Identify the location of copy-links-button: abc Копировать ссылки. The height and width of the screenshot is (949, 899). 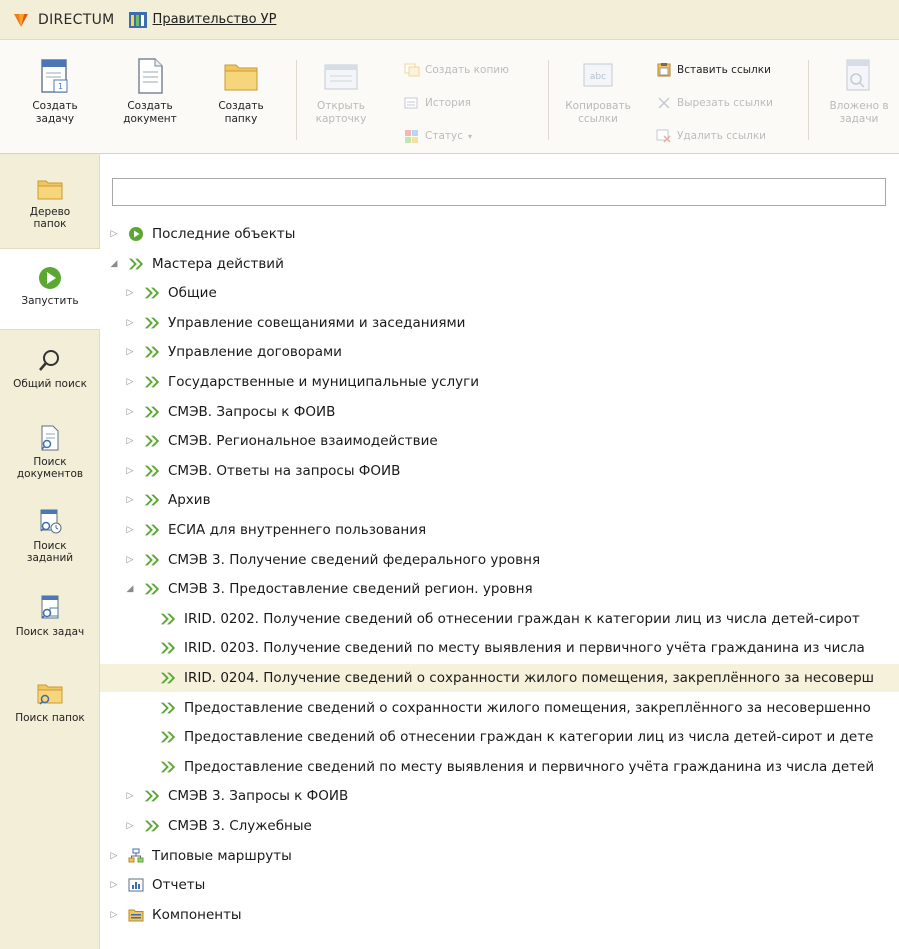
(598, 91).